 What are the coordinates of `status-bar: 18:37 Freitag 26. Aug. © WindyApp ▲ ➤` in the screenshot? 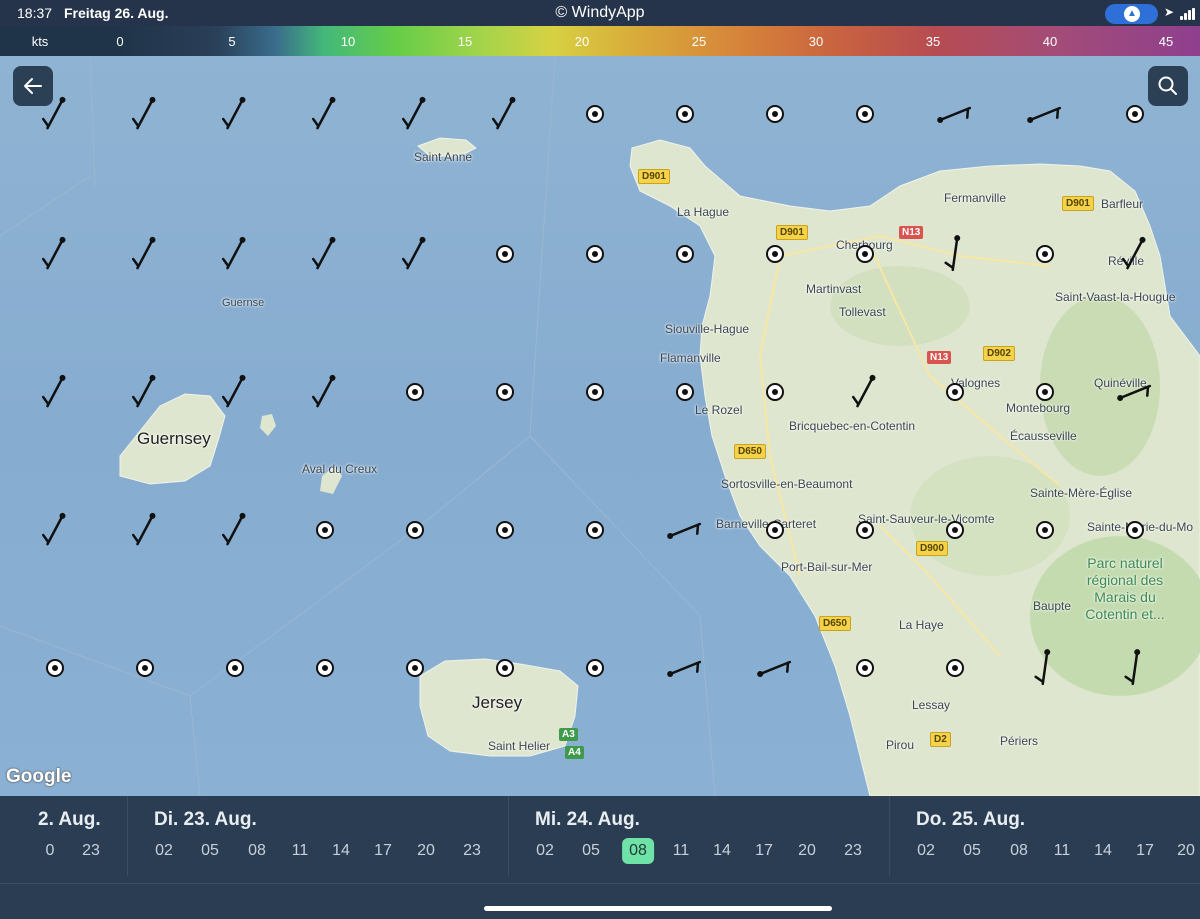 It's located at (600, 13).